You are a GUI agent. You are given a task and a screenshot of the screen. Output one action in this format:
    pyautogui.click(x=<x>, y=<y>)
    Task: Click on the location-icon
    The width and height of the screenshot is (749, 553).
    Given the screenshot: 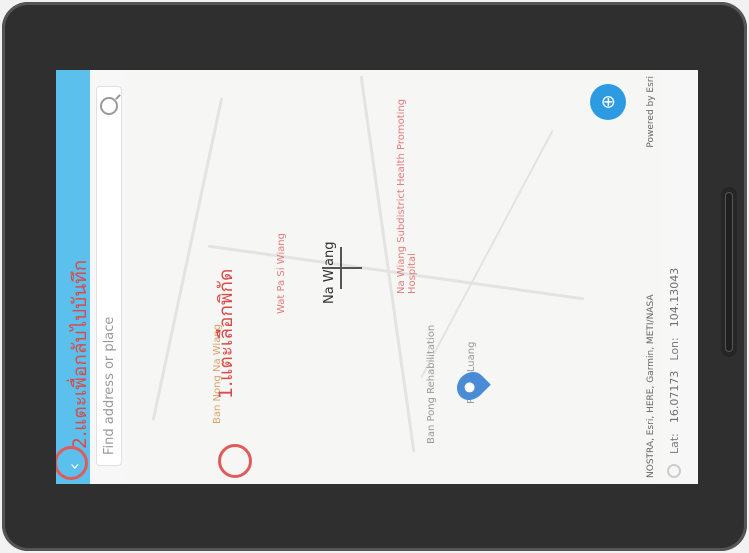 What is the action you would take?
    pyautogui.click(x=674, y=471)
    